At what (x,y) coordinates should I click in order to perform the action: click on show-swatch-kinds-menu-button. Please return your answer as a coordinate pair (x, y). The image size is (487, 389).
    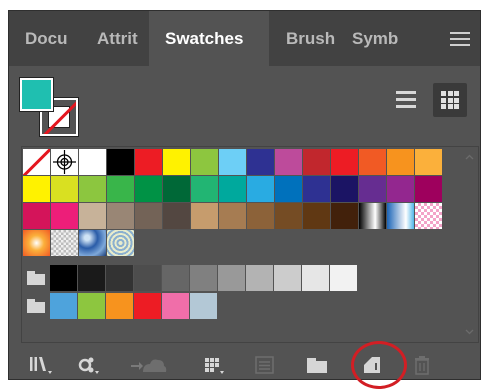
    Looking at the image, I should click on (215, 365).